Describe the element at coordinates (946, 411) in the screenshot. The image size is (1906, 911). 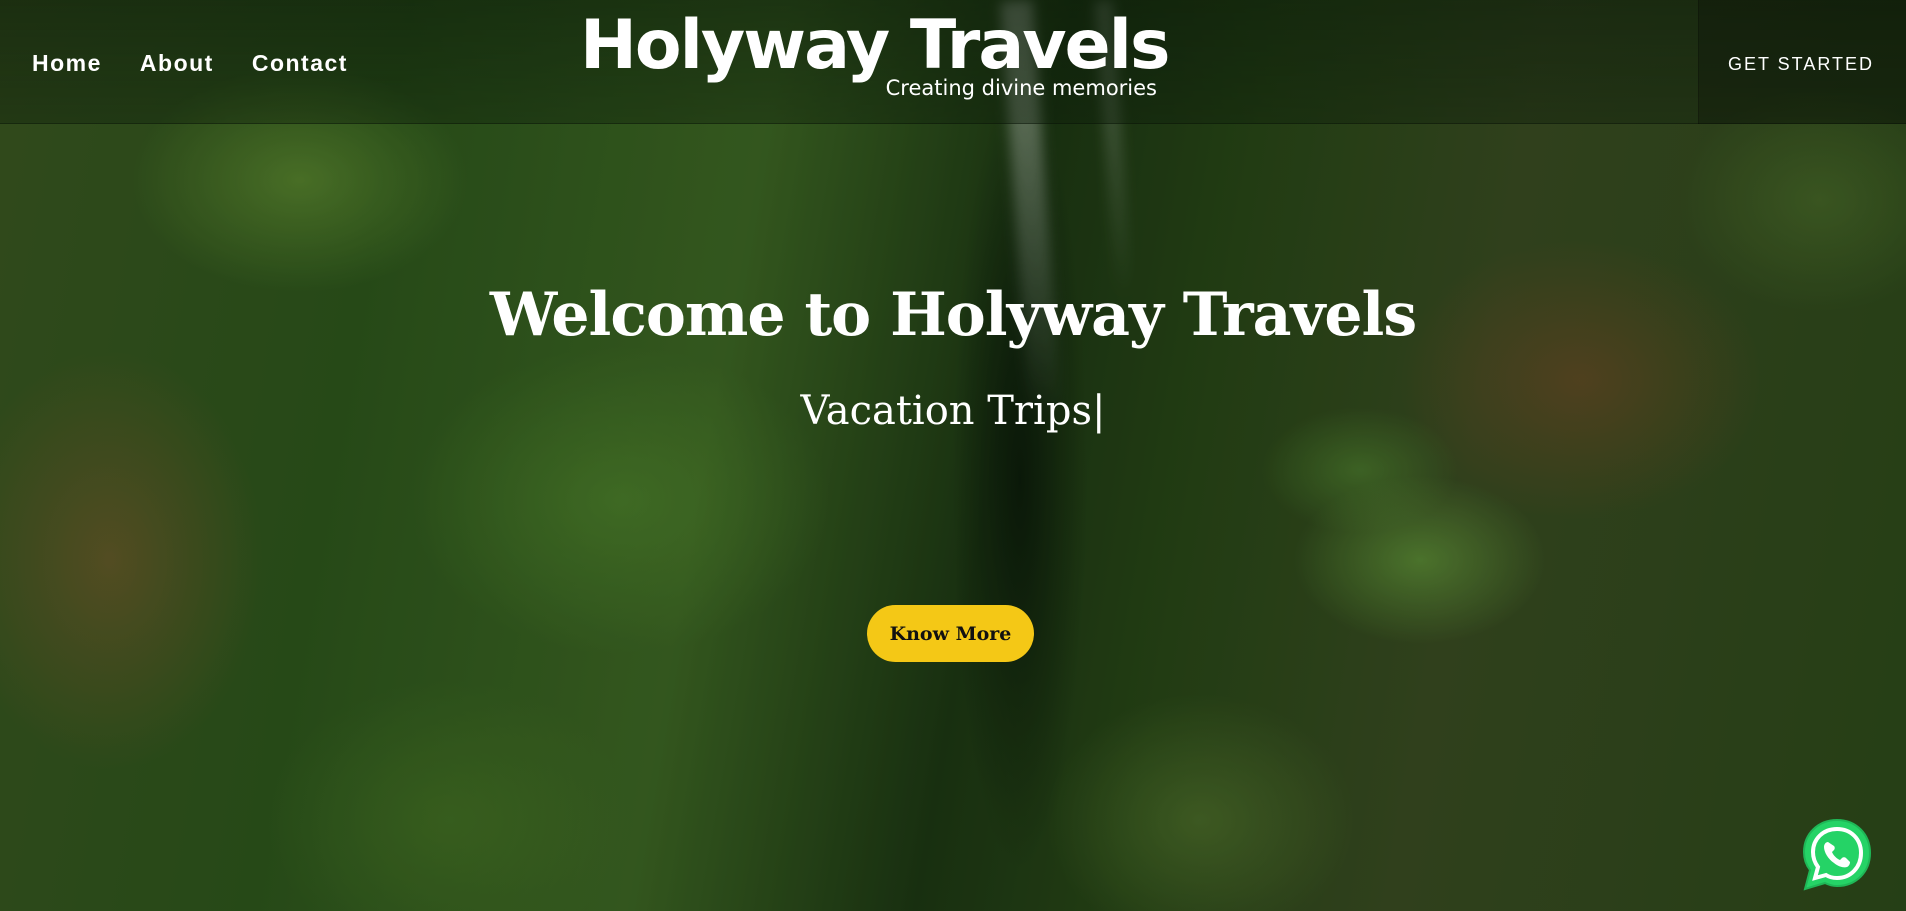
I see `typed-text: Vacation Trips` at that location.